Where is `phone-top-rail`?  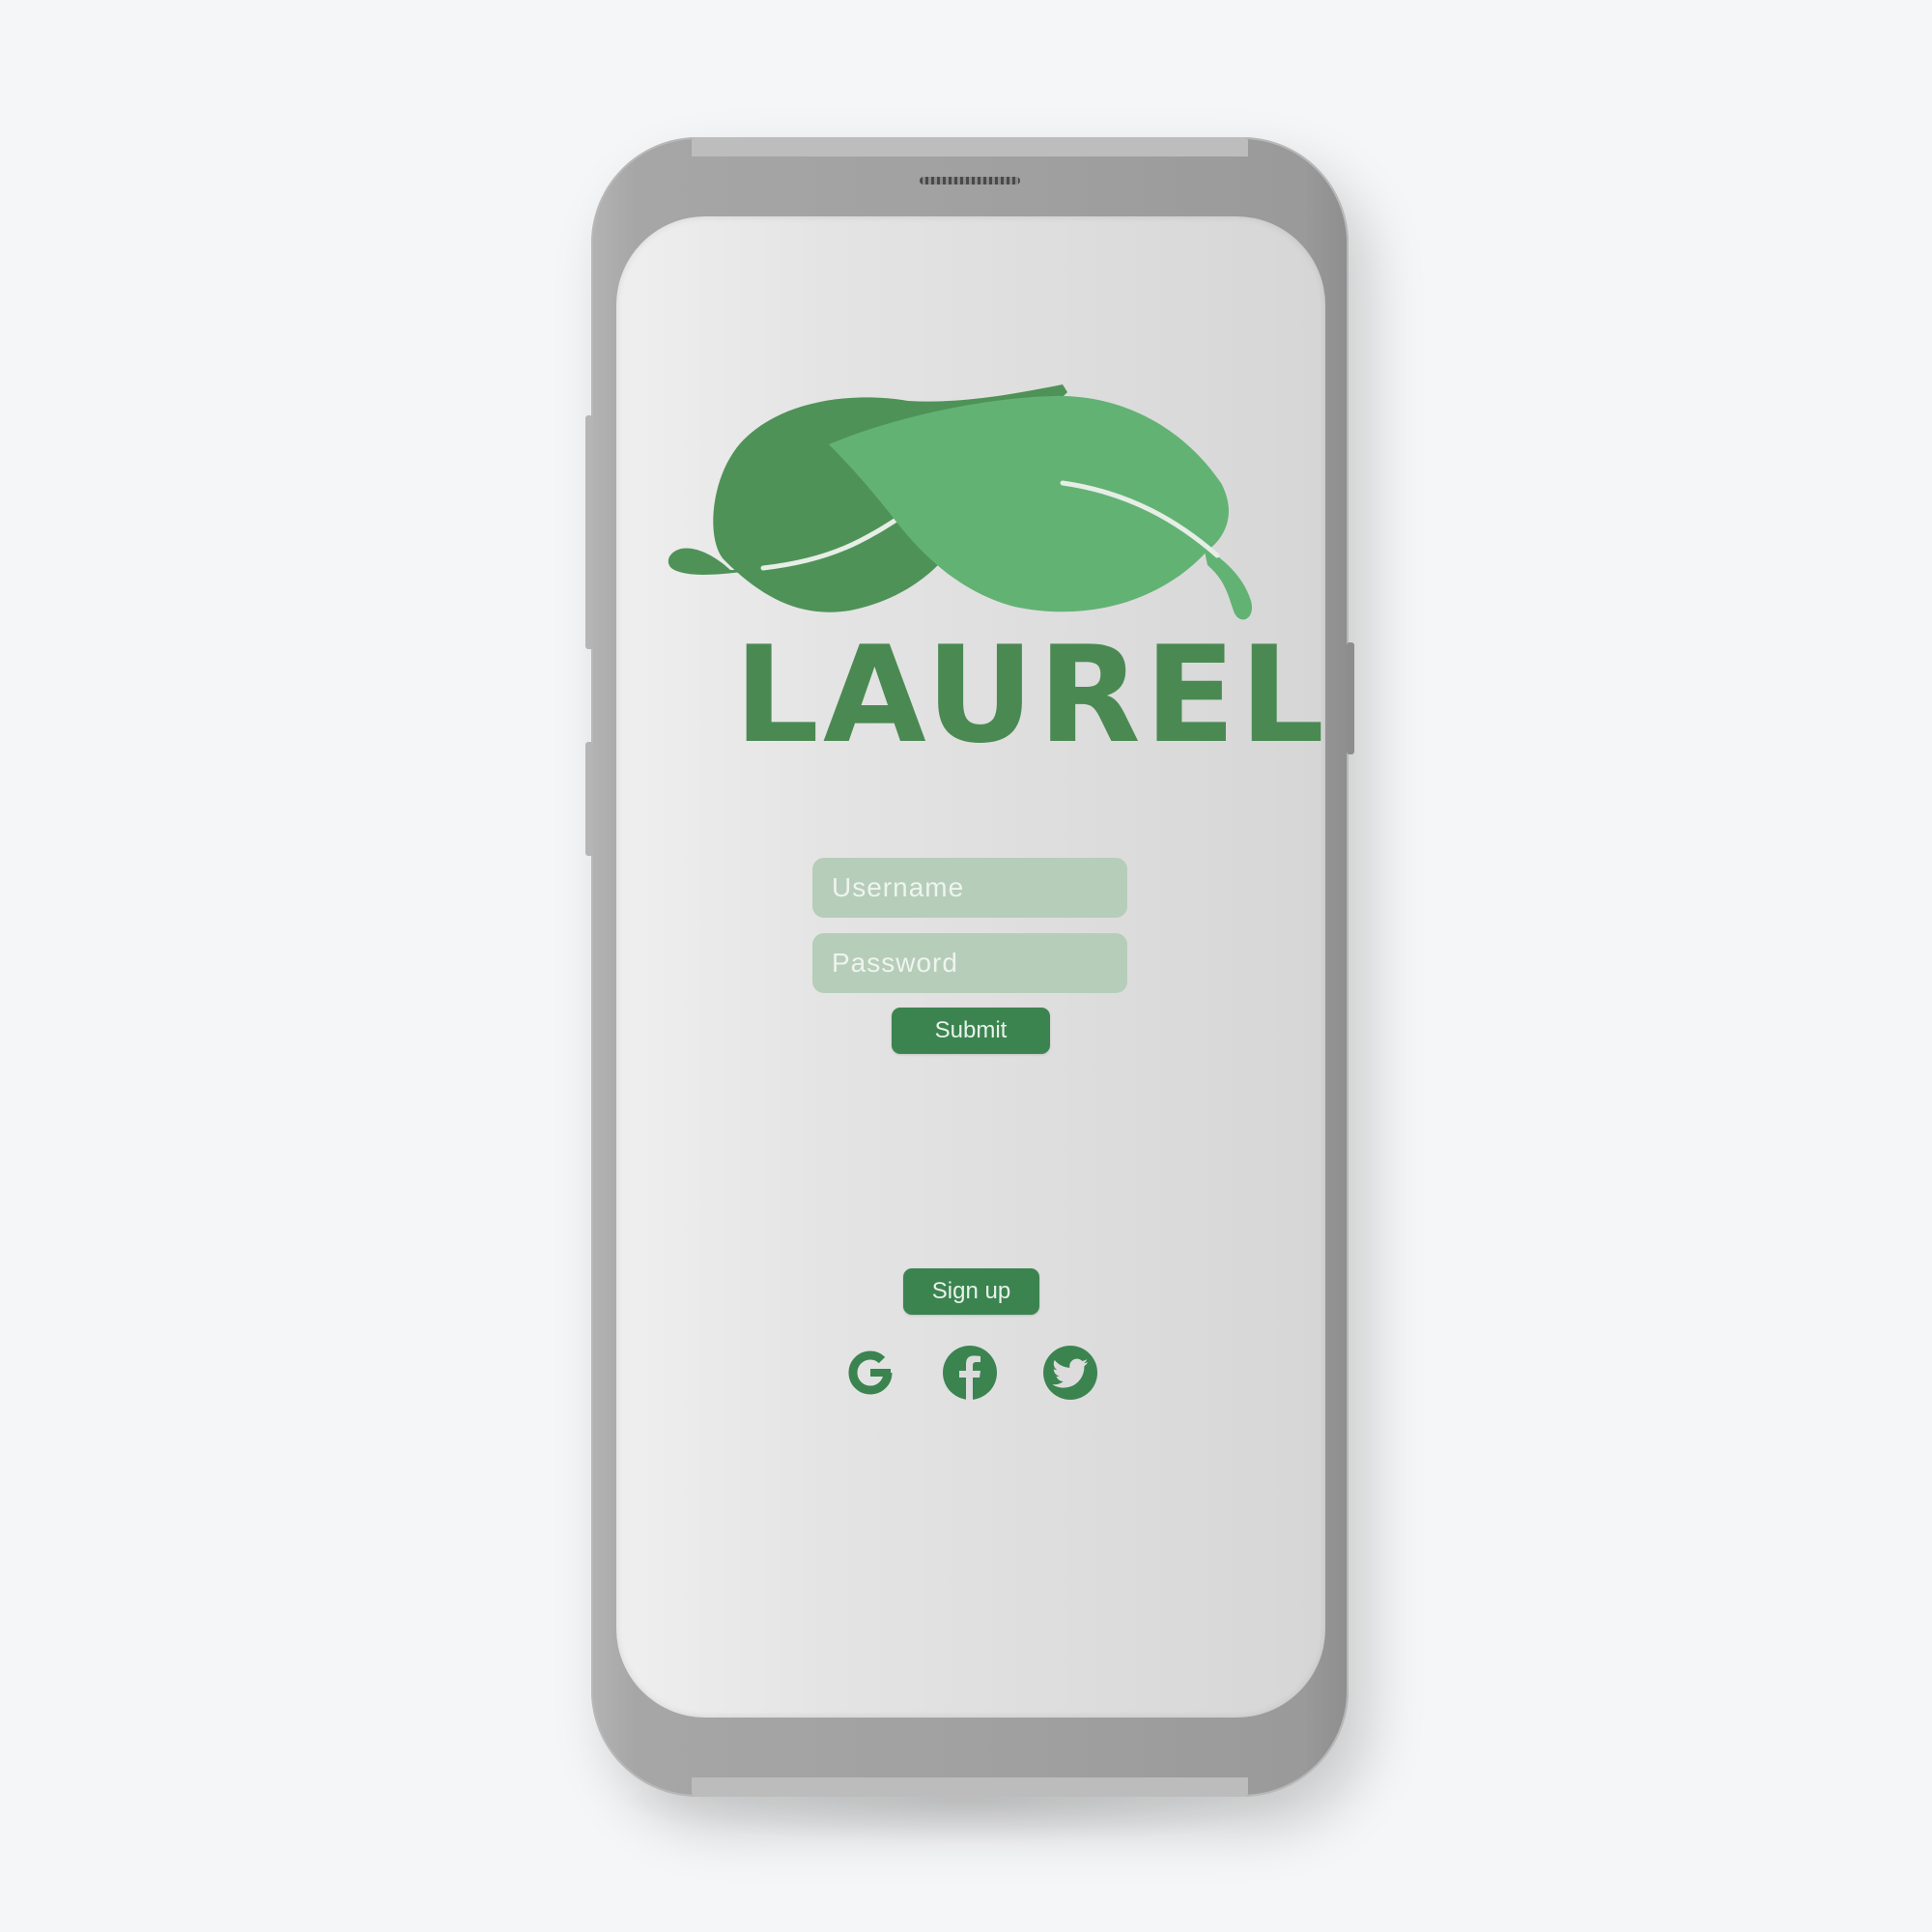 phone-top-rail is located at coordinates (970, 146).